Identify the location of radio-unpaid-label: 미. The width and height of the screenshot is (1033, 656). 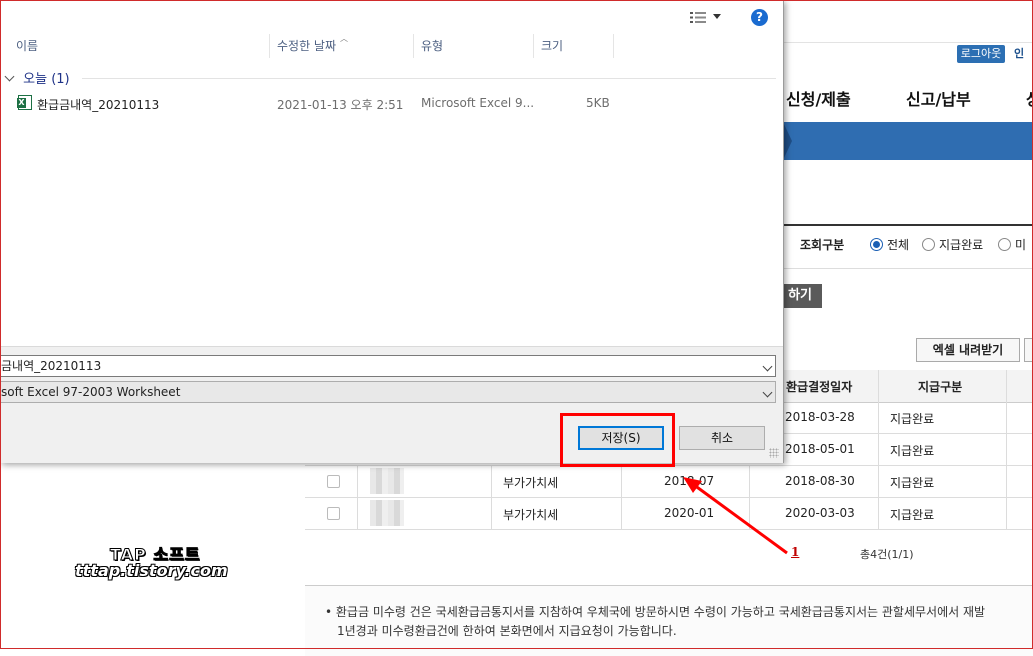
(1021, 245).